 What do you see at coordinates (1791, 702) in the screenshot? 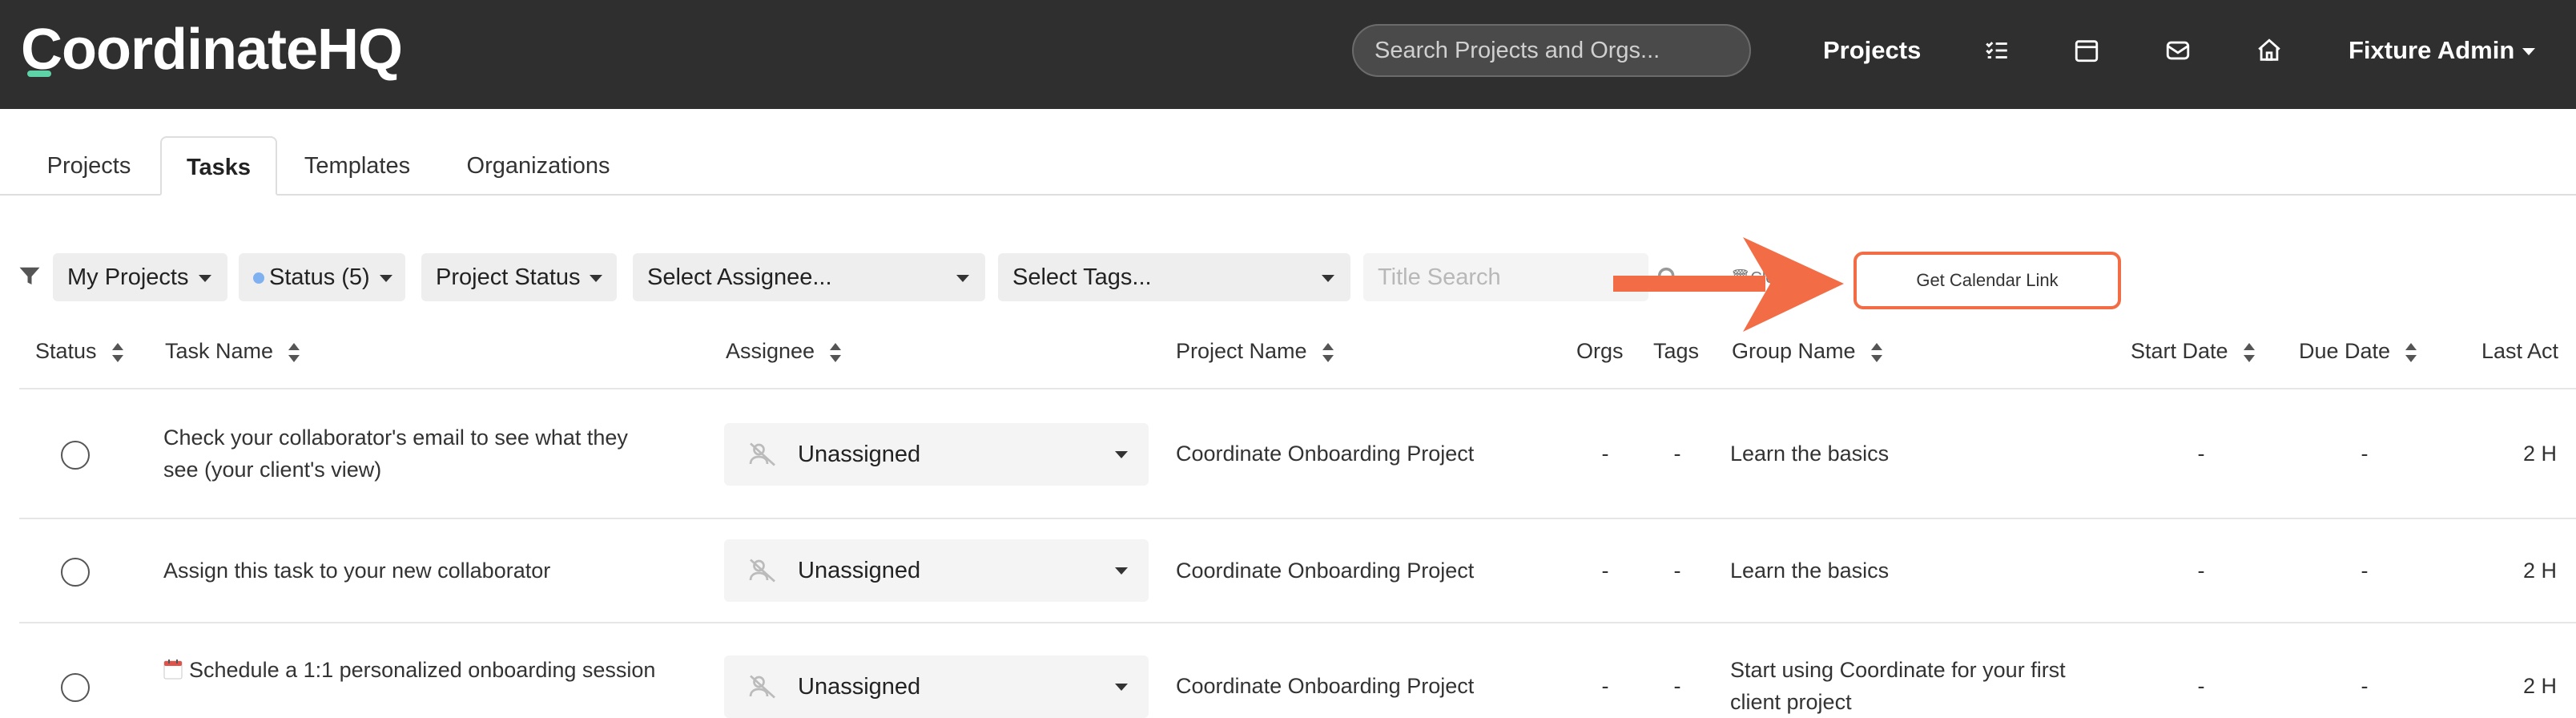
I see `group-name-line: client project` at bounding box center [1791, 702].